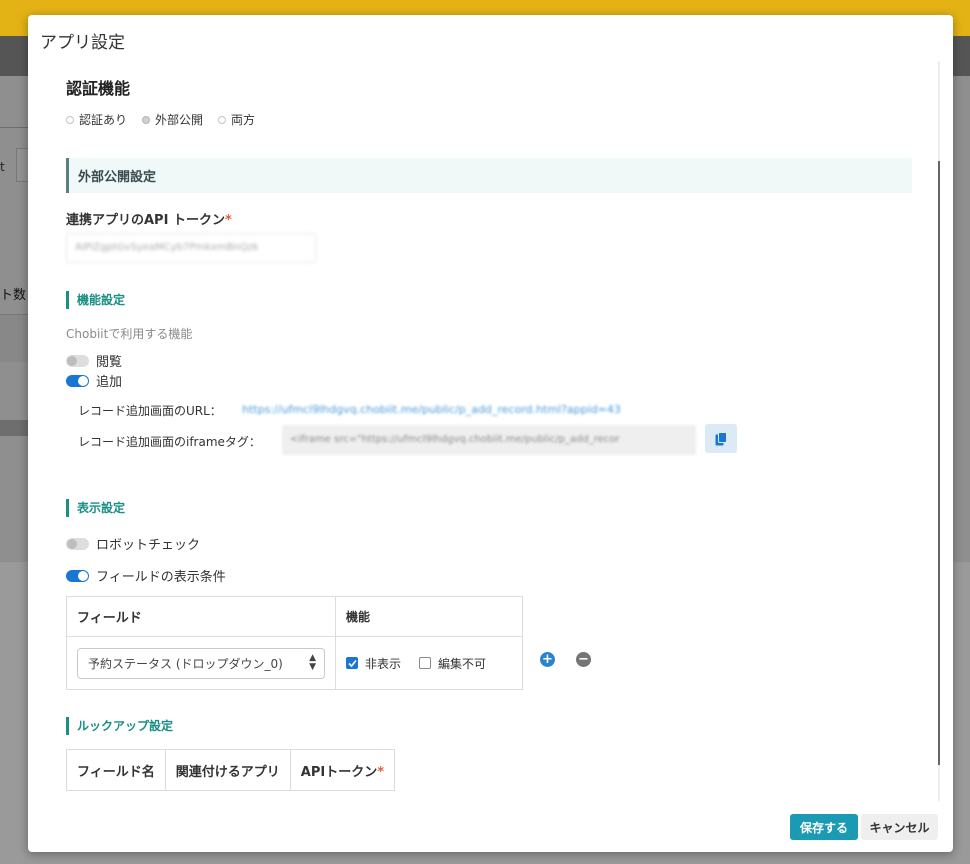 This screenshot has height=864, width=970. I want to click on app-left-scrollbar, so click(15, 428).